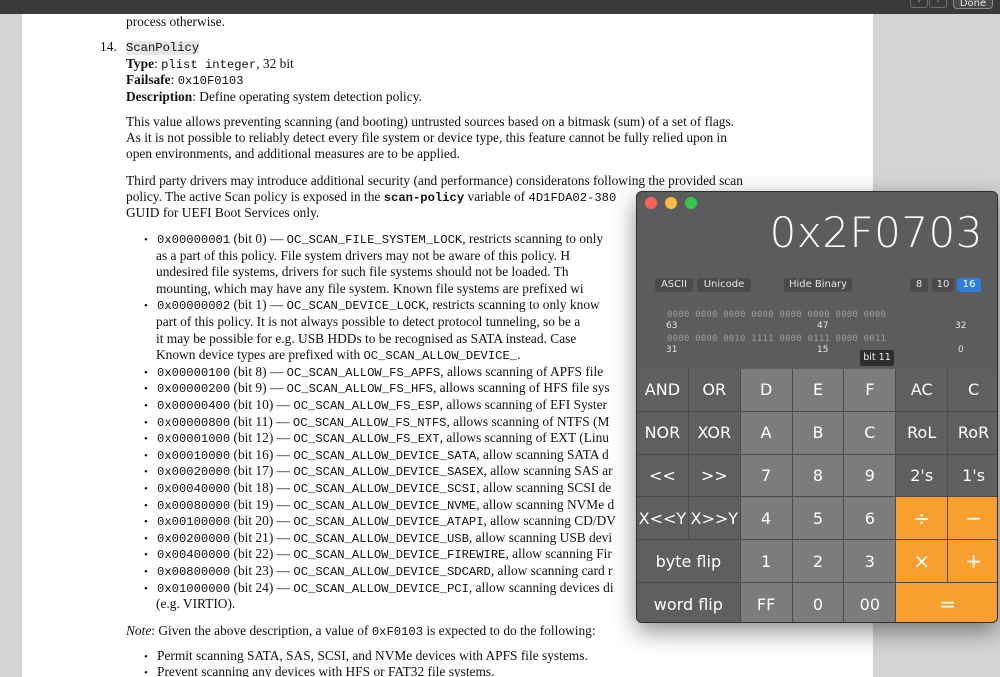  Describe the element at coordinates (672, 326) in the screenshot. I see `bit-index-label: 63` at that location.